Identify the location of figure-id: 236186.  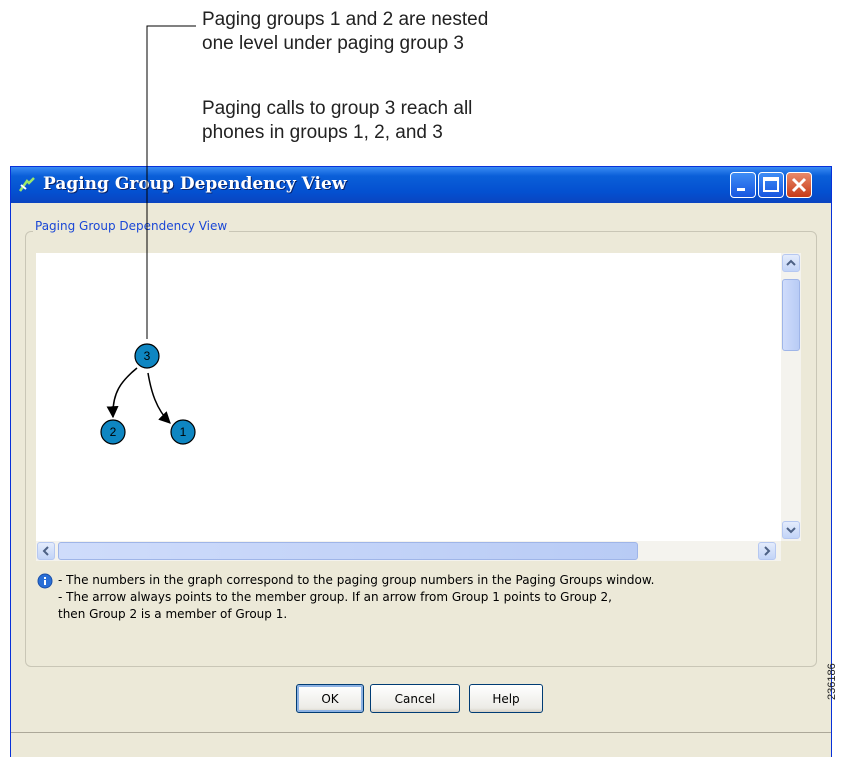
(832, 681).